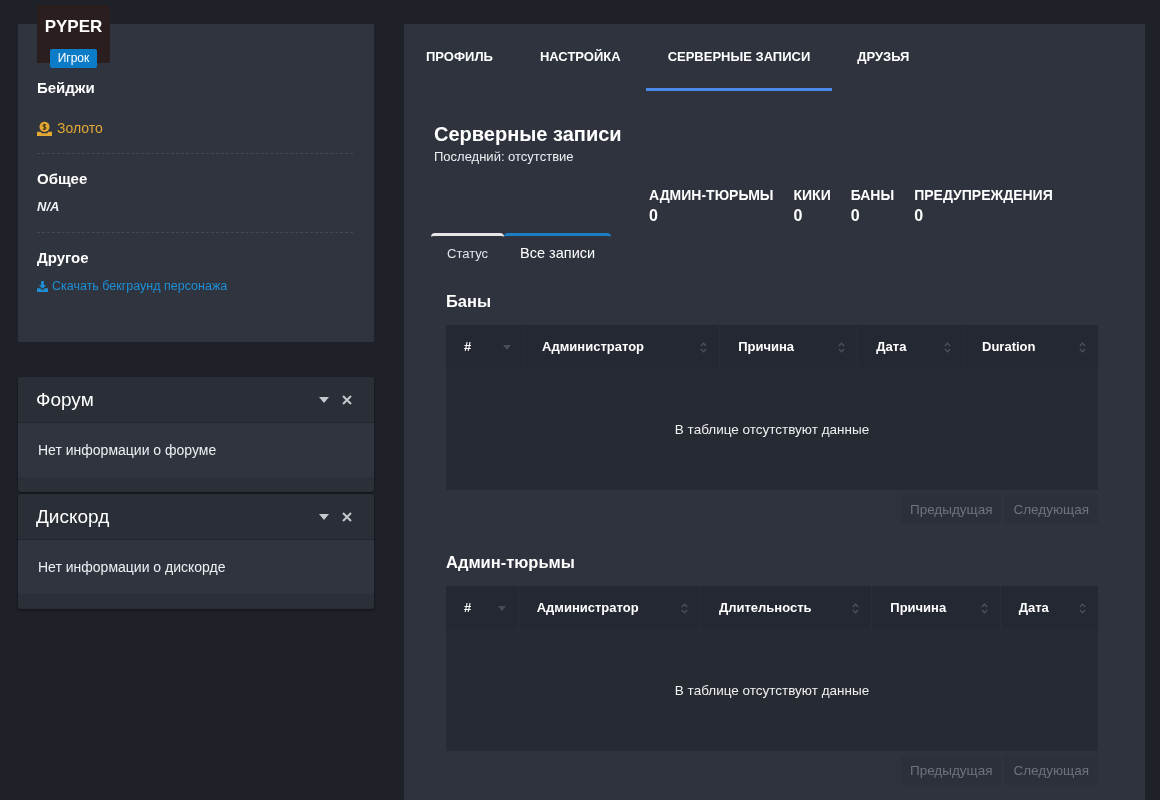 The height and width of the screenshot is (800, 1160). What do you see at coordinates (48, 207) in the screenshot?
I see `general-value: N/A` at bounding box center [48, 207].